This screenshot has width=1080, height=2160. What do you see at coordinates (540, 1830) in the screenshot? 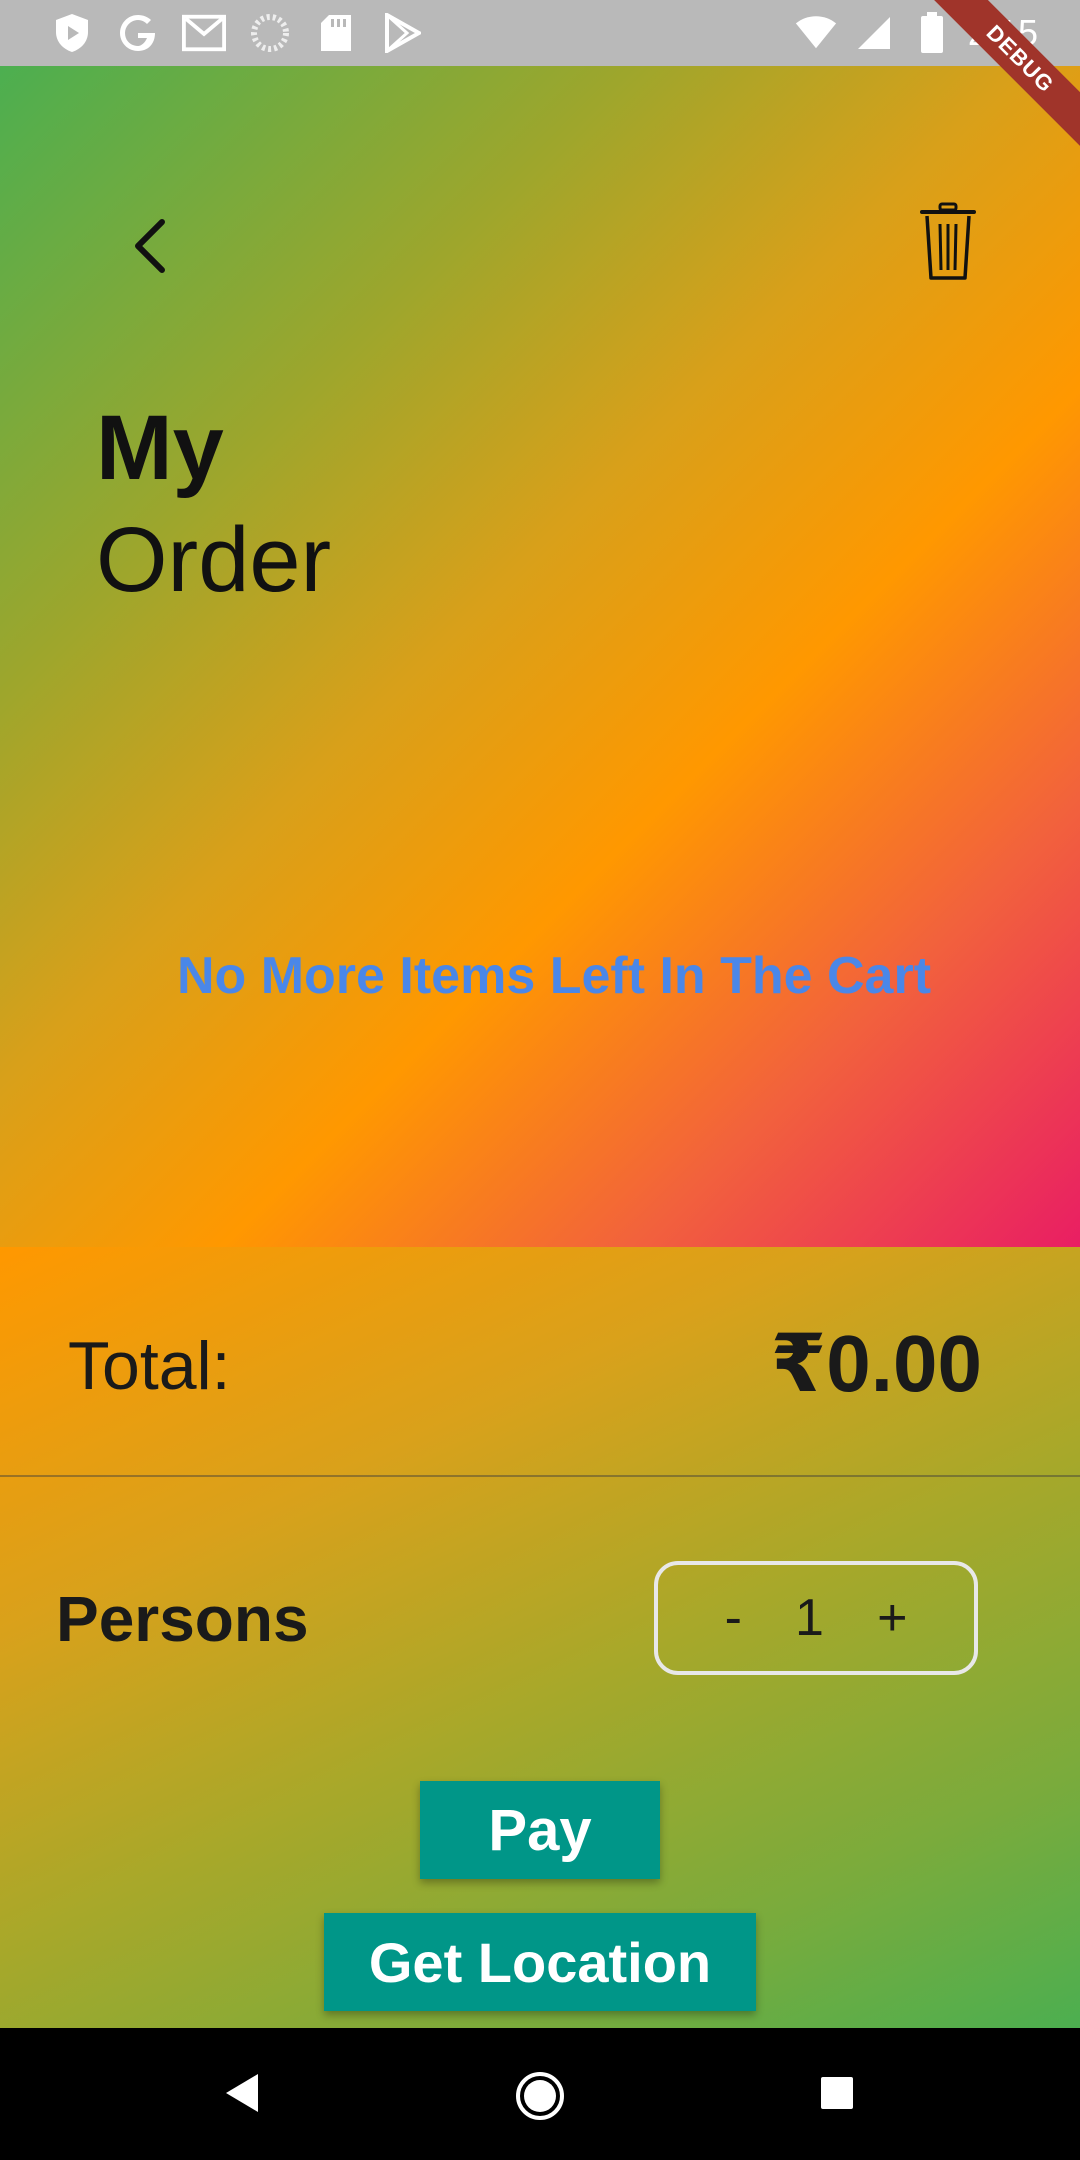
I see `pay-button: Pay` at bounding box center [540, 1830].